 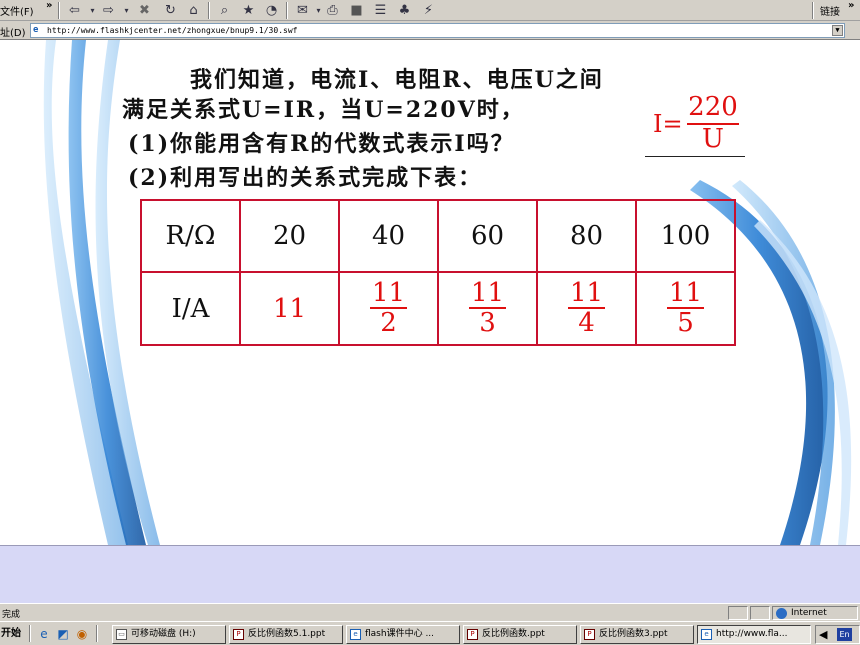 What do you see at coordinates (713, 139) in the screenshot?
I see `answer-denominator: U` at bounding box center [713, 139].